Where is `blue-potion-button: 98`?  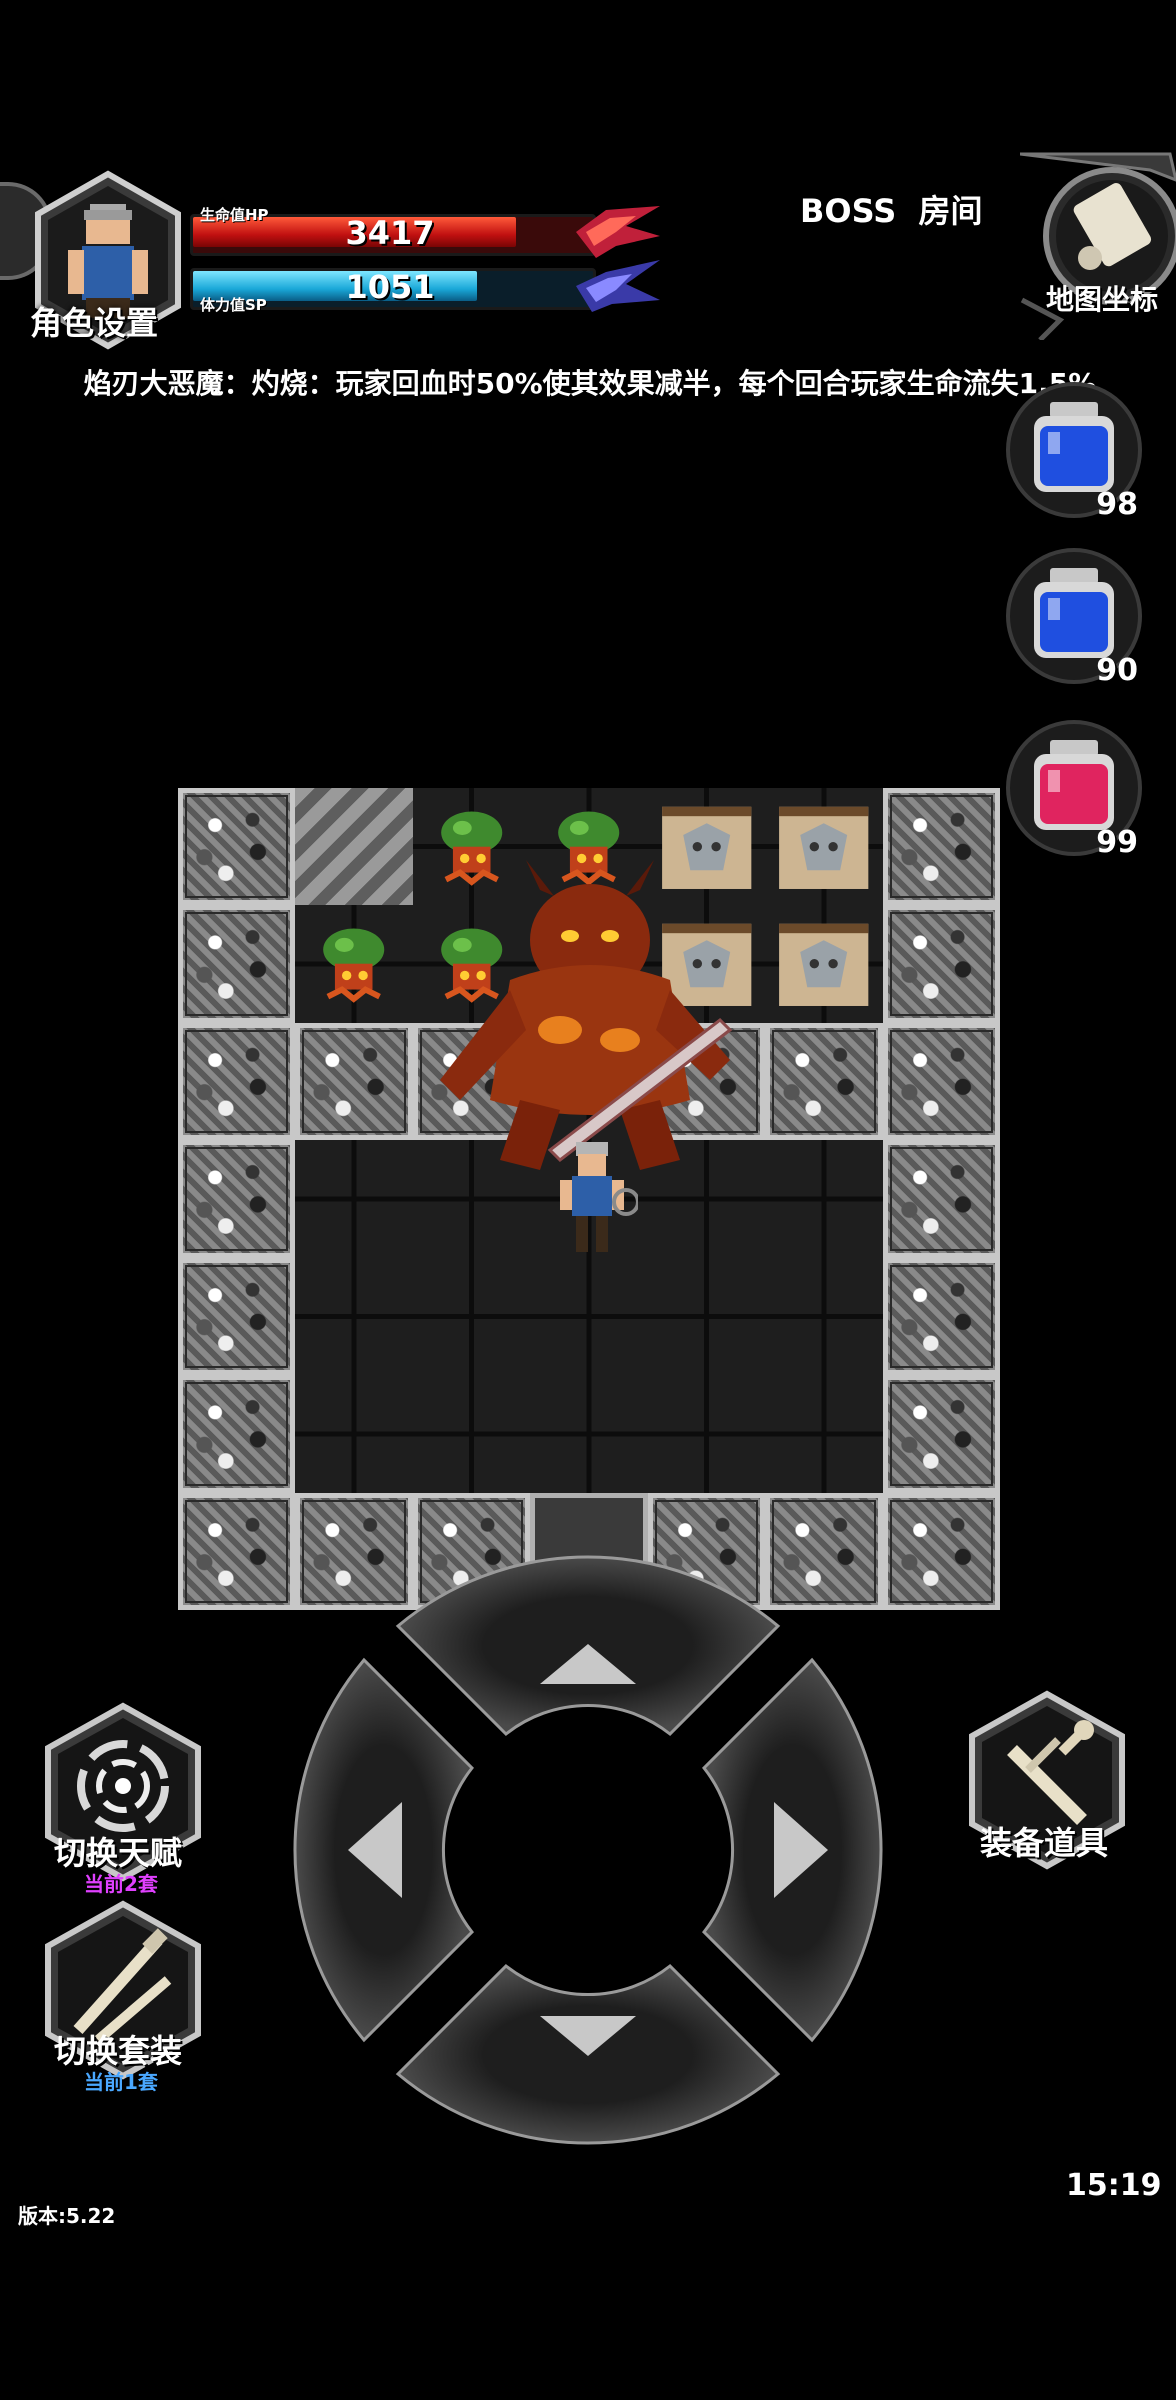
blue-potion-button: 98 is located at coordinates (1074, 451).